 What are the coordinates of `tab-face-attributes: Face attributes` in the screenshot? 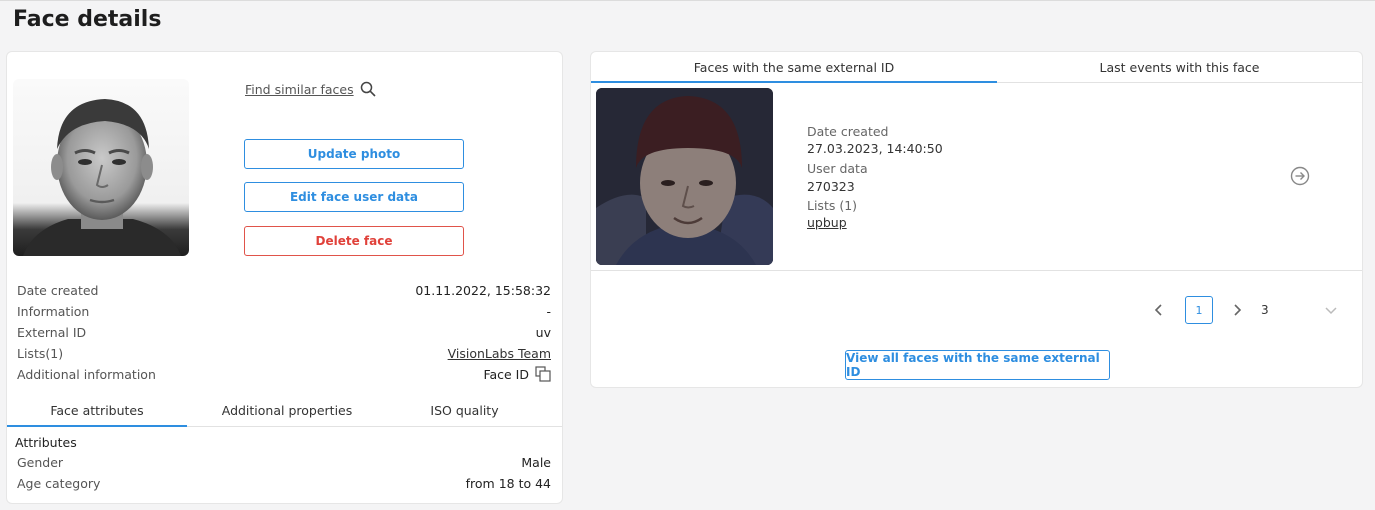 It's located at (97, 410).